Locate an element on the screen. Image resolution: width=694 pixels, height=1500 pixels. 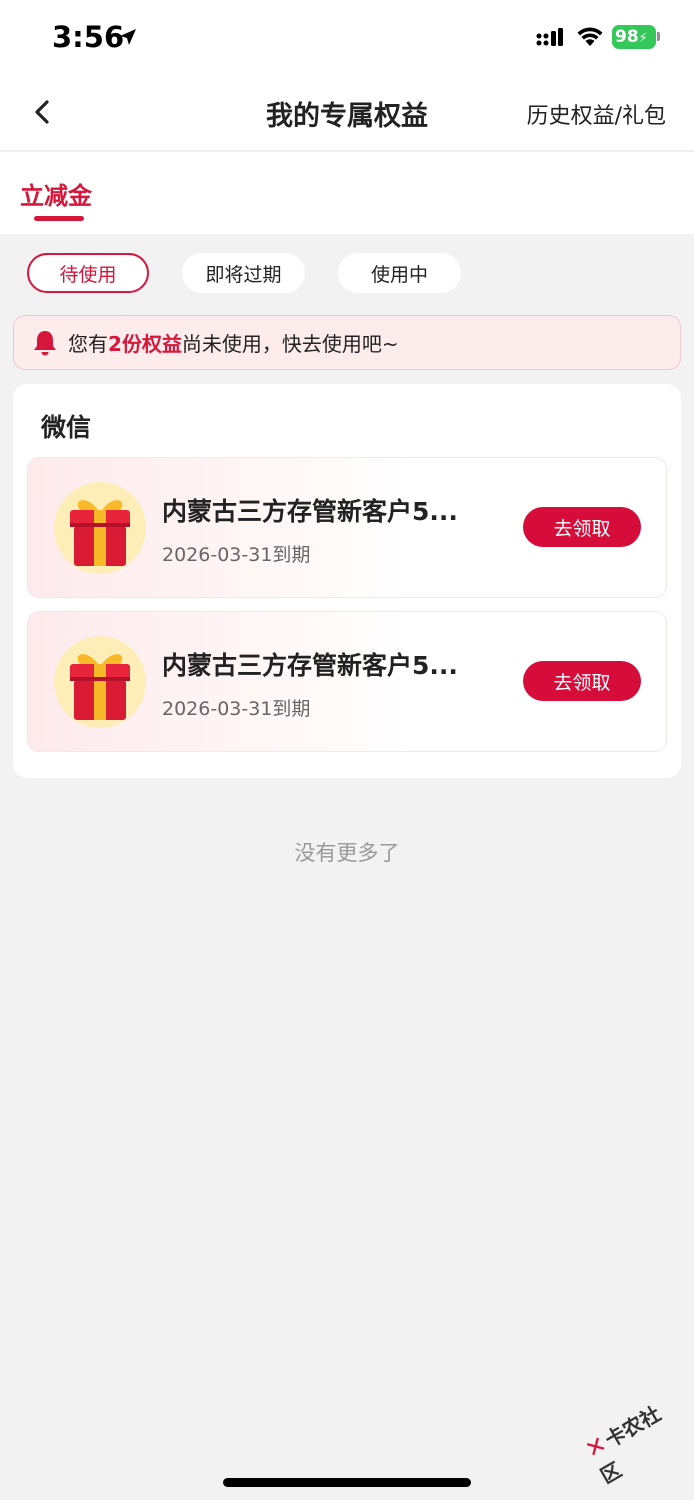
tab-instant-discount: 立减金 is located at coordinates (56, 193).